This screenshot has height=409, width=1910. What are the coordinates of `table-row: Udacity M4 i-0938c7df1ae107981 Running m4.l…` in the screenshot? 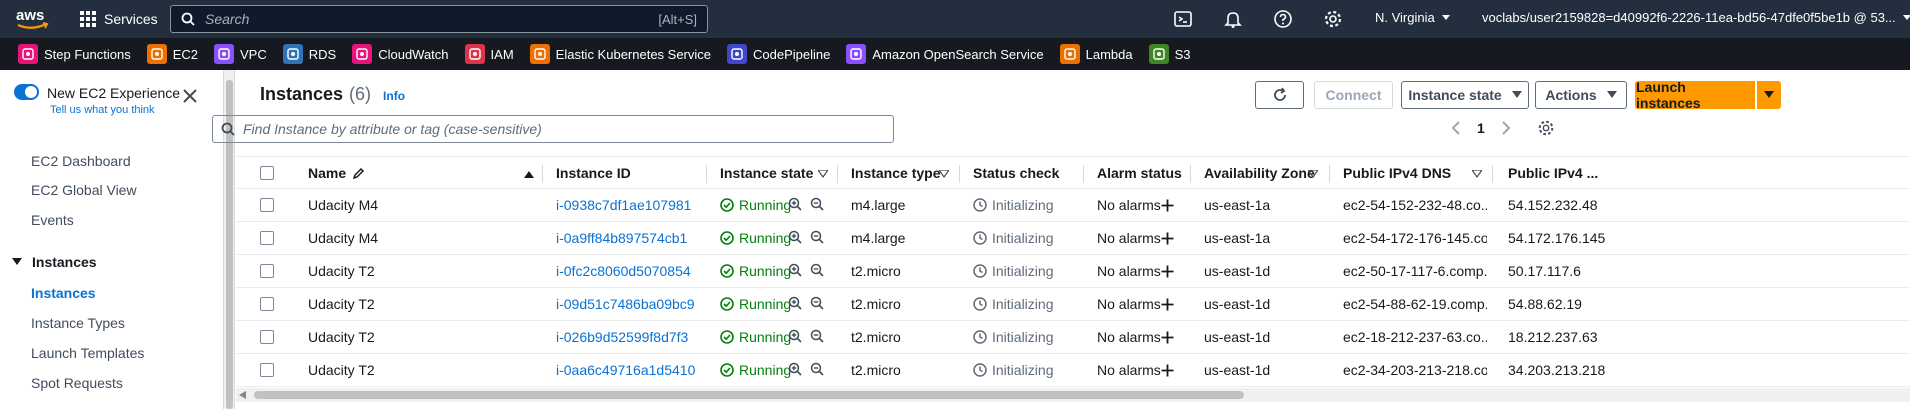 It's located at (1073, 205).